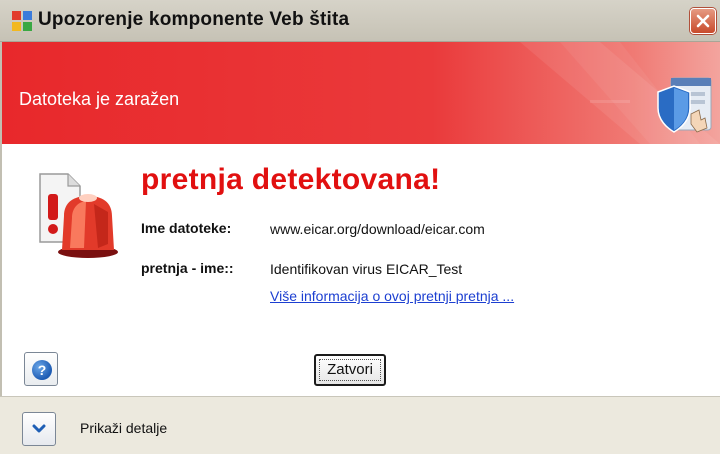 The height and width of the screenshot is (454, 720). Describe the element at coordinates (1, 248) in the screenshot. I see `window-border` at that location.